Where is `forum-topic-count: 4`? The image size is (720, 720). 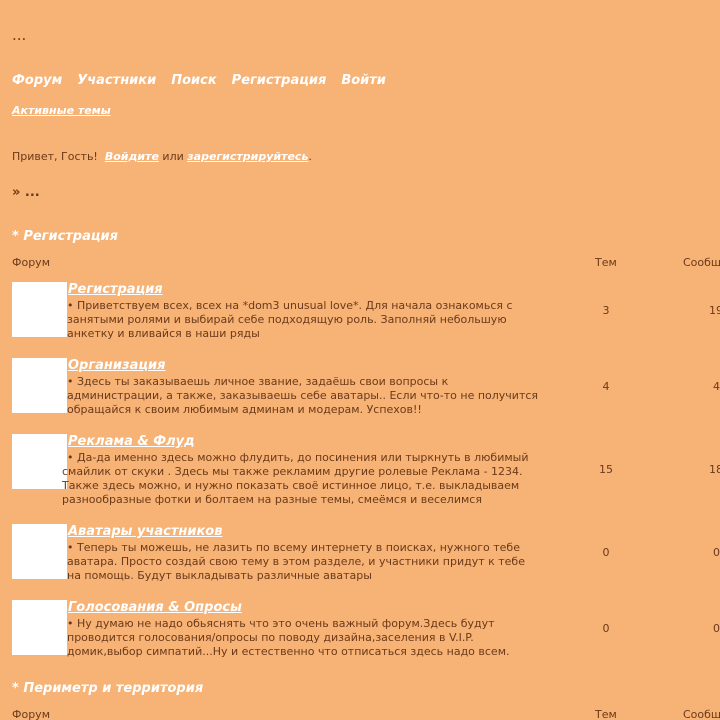 forum-topic-count: 4 is located at coordinates (606, 386).